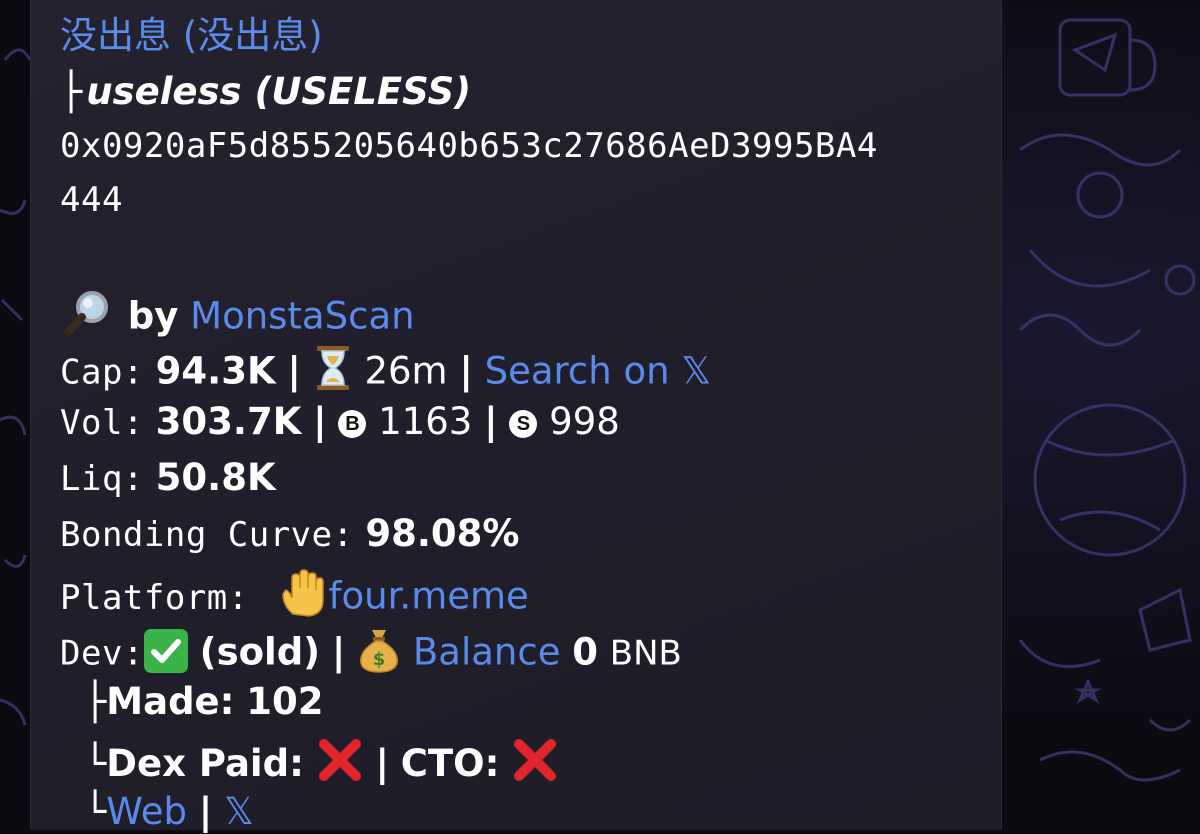 This screenshot has height=834, width=1200. Describe the element at coordinates (352, 424) in the screenshot. I see `buys-icon: B` at that location.